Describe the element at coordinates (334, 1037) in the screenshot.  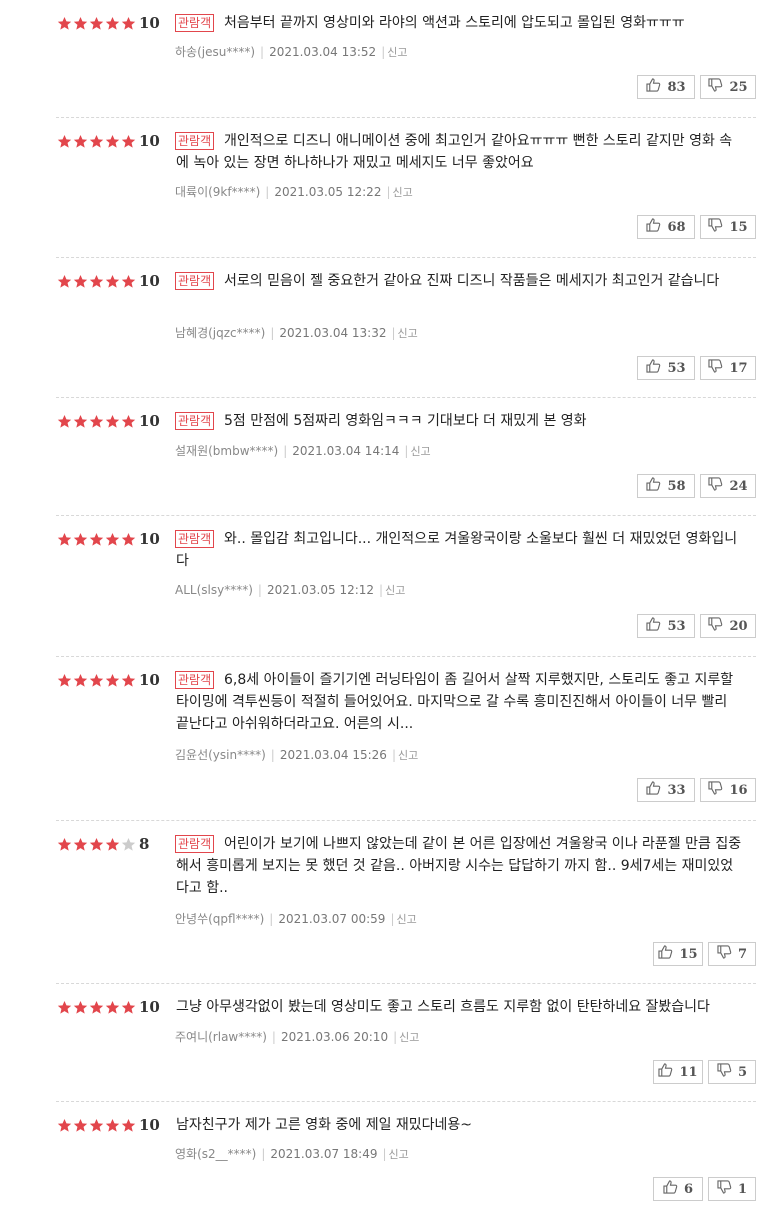
I see `review-date: 2021.03.06 20:10` at that location.